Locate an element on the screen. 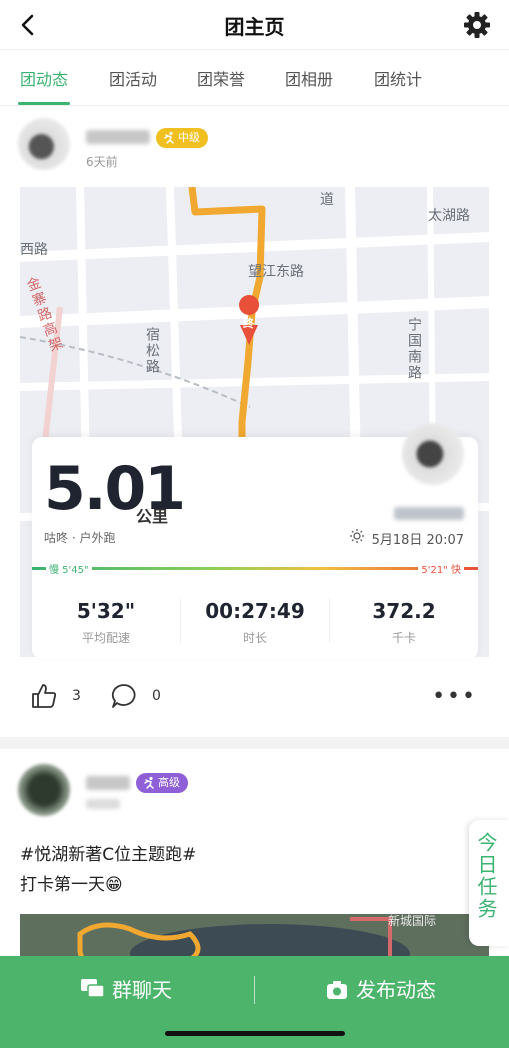 This screenshot has width=509, height=1048. calories-label: 千卡 is located at coordinates (403, 638).